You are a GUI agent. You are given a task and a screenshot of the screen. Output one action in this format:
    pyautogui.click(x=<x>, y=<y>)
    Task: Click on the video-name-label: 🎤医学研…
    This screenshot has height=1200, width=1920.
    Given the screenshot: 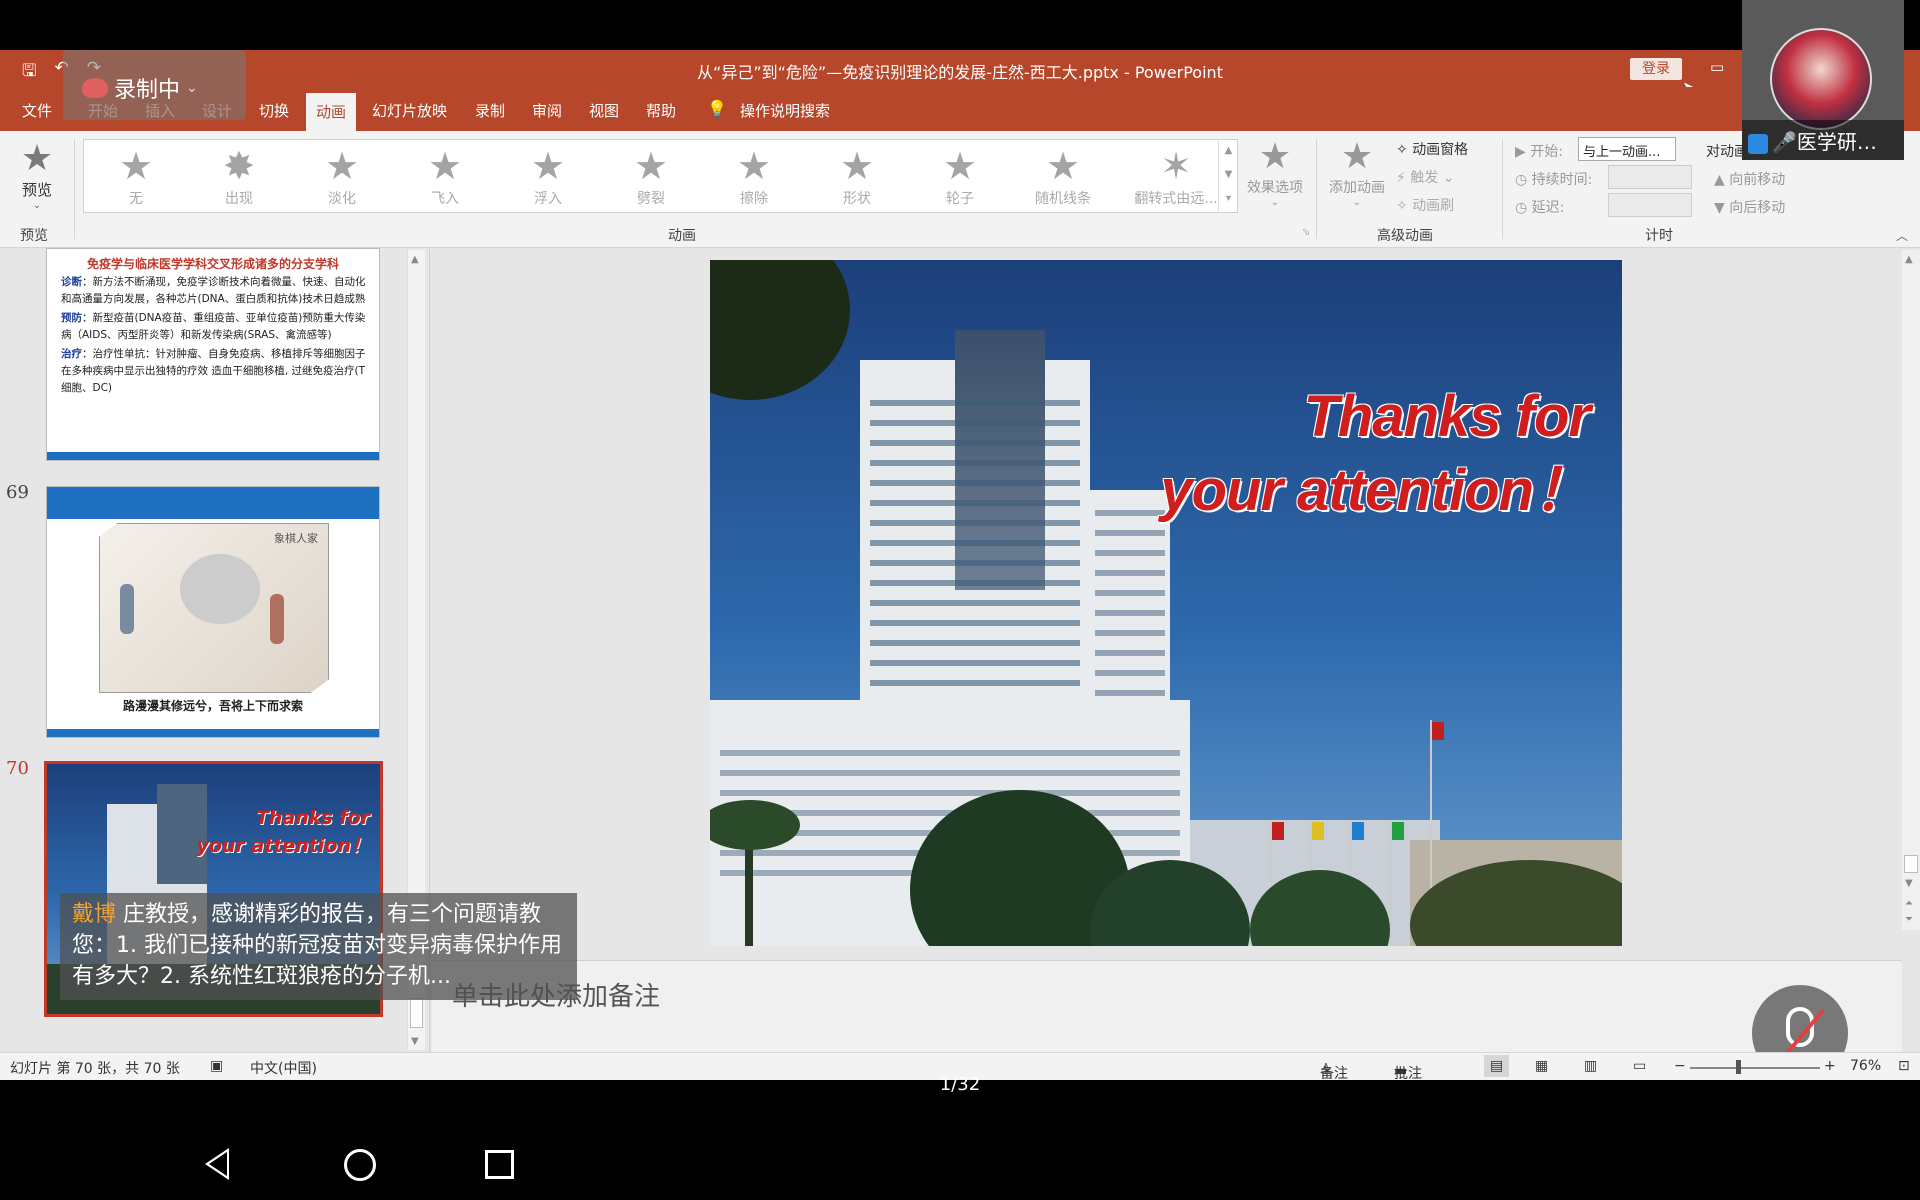 What is the action you would take?
    pyautogui.click(x=1823, y=140)
    